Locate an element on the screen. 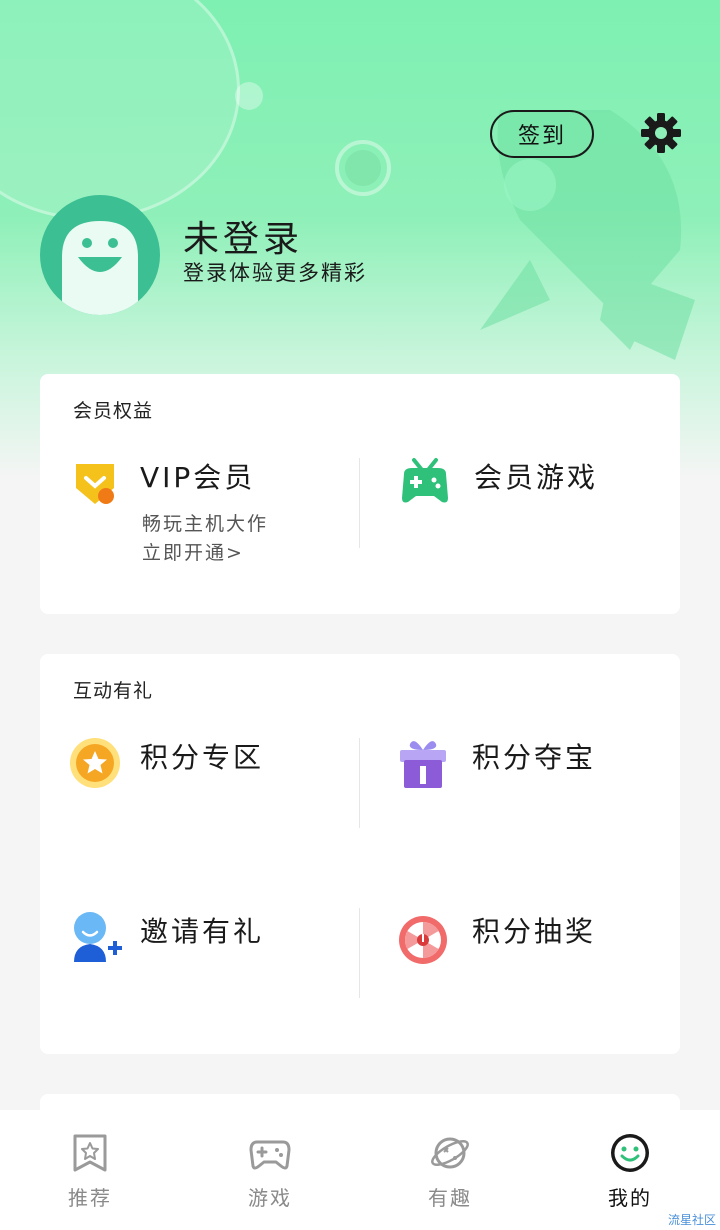 This screenshot has height=1230, width=720. points-lottery-label: 积分抽奖 is located at coordinates (534, 931).